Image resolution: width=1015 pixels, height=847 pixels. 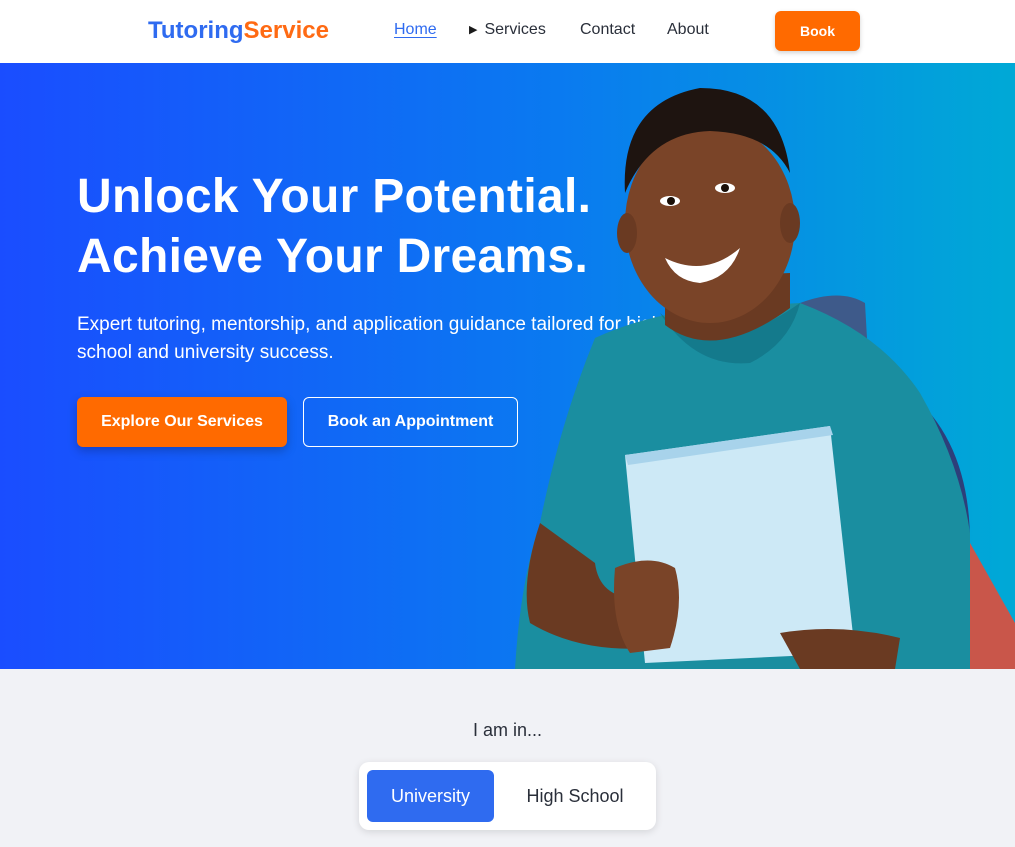 What do you see at coordinates (196, 30) in the screenshot?
I see `logo-text-tutoring: Tutoring` at bounding box center [196, 30].